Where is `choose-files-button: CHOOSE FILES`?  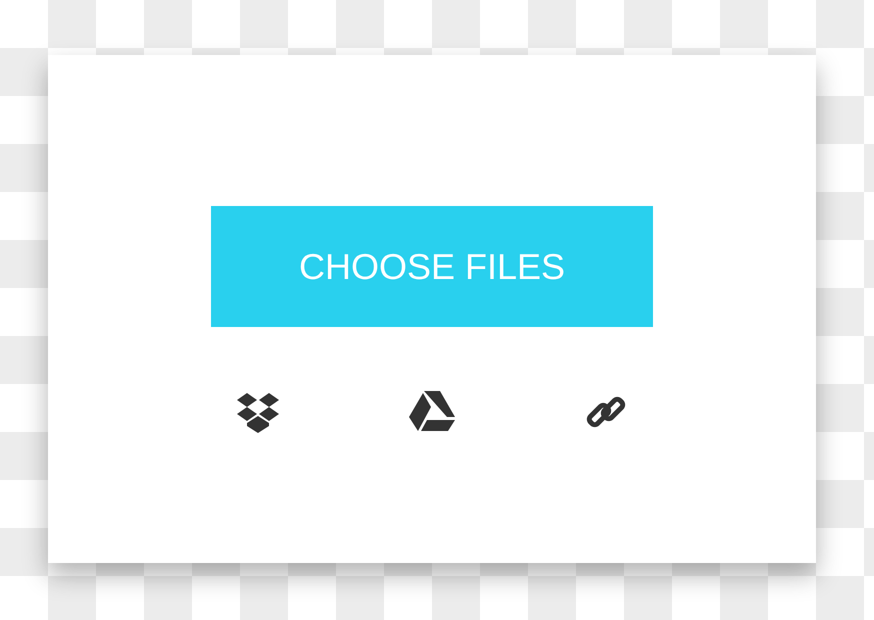
choose-files-button: CHOOSE FILES is located at coordinates (432, 266).